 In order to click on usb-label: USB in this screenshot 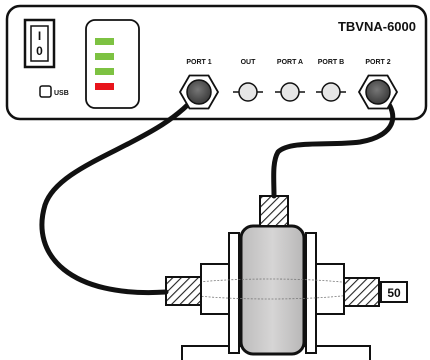, I will do `click(61, 93)`.